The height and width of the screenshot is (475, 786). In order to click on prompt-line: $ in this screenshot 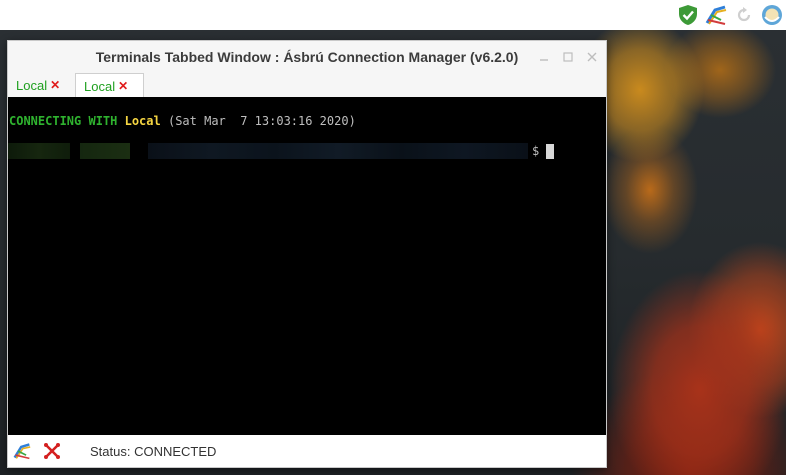, I will do `click(288, 151)`.